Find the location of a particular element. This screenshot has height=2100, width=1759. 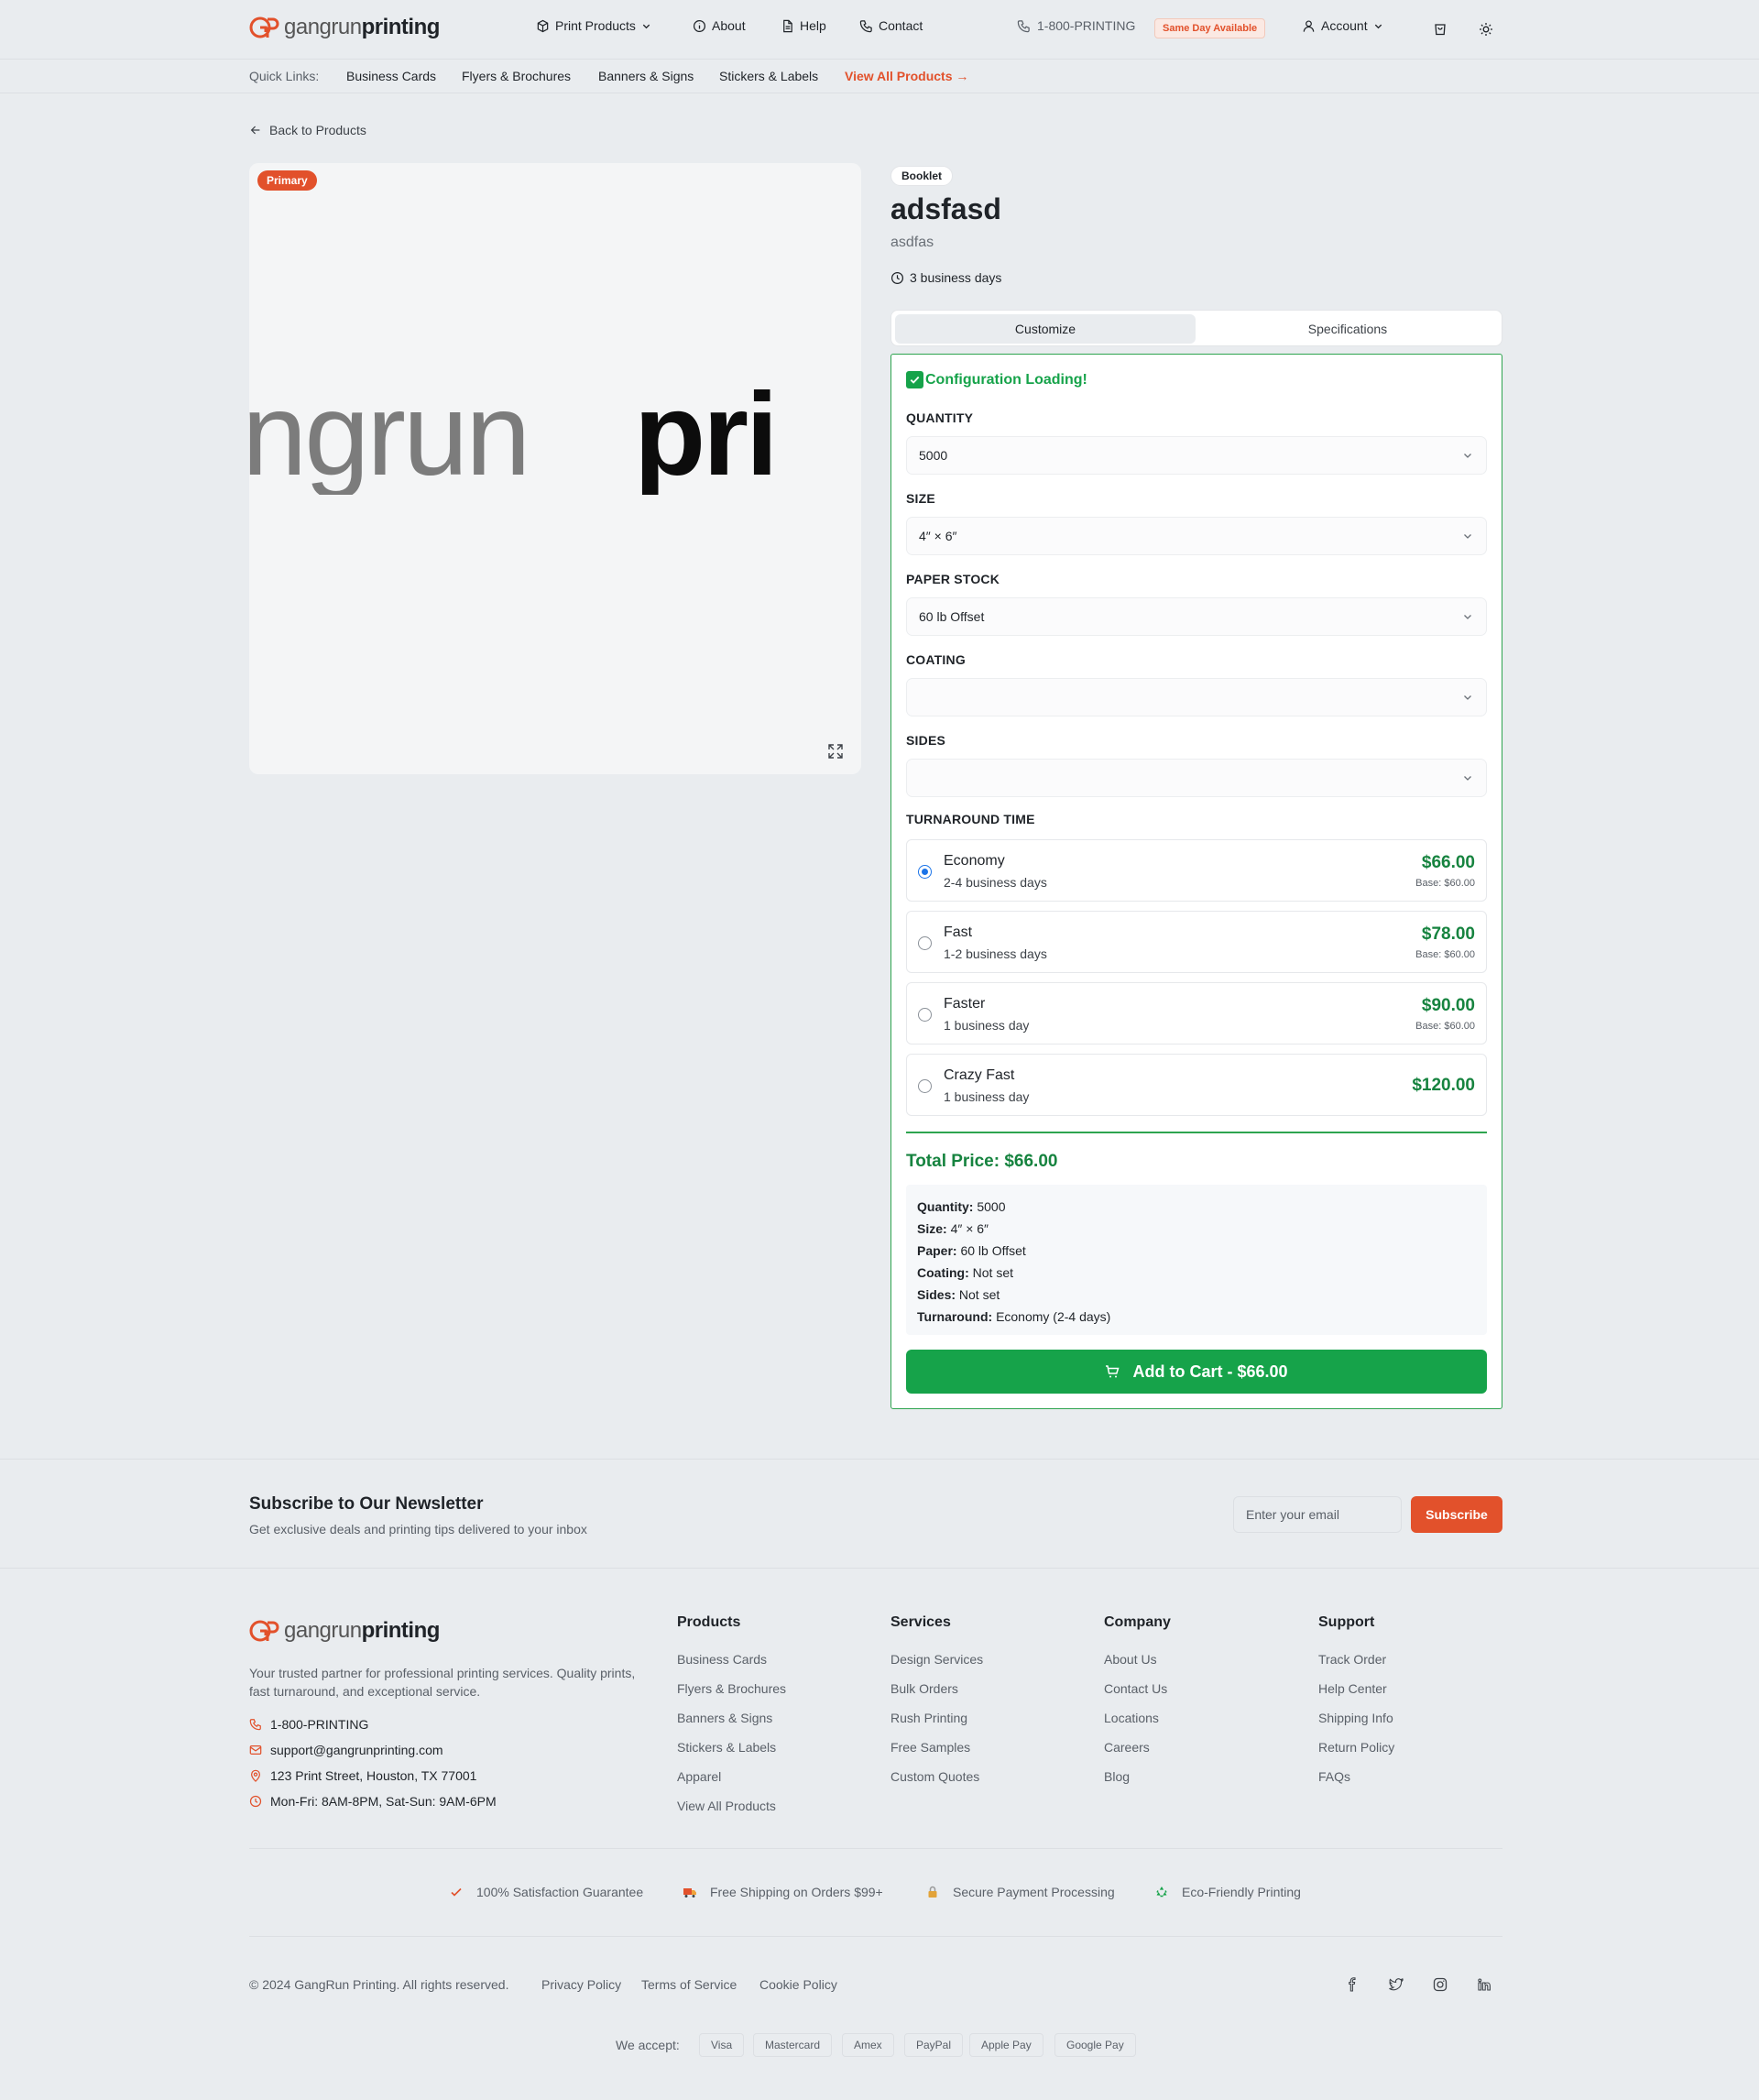

footer-link: Blog is located at coordinates (1117, 1776).